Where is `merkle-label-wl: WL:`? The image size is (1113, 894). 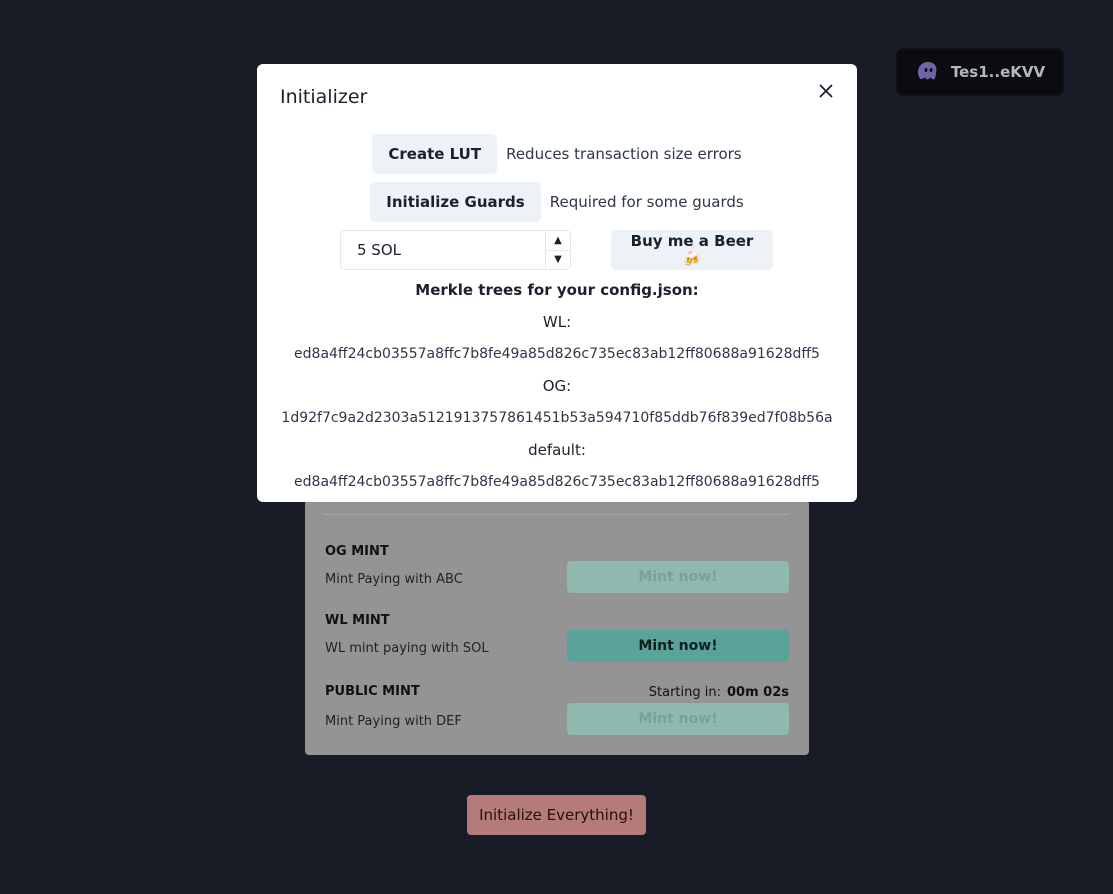
merkle-label-wl: WL: is located at coordinates (557, 322).